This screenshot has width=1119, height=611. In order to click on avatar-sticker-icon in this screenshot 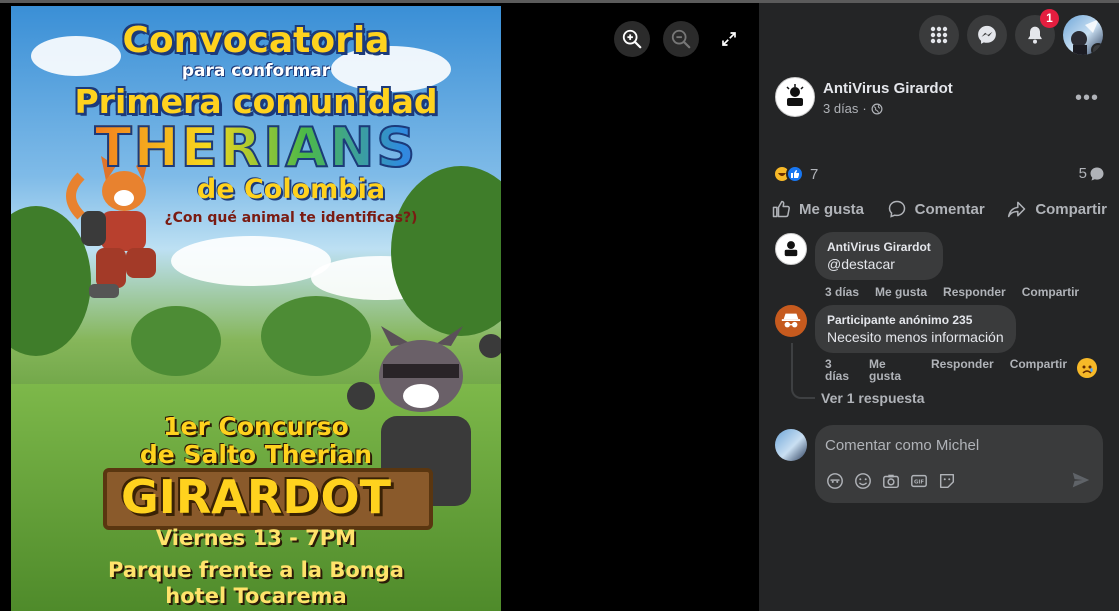, I will do `click(835, 481)`.